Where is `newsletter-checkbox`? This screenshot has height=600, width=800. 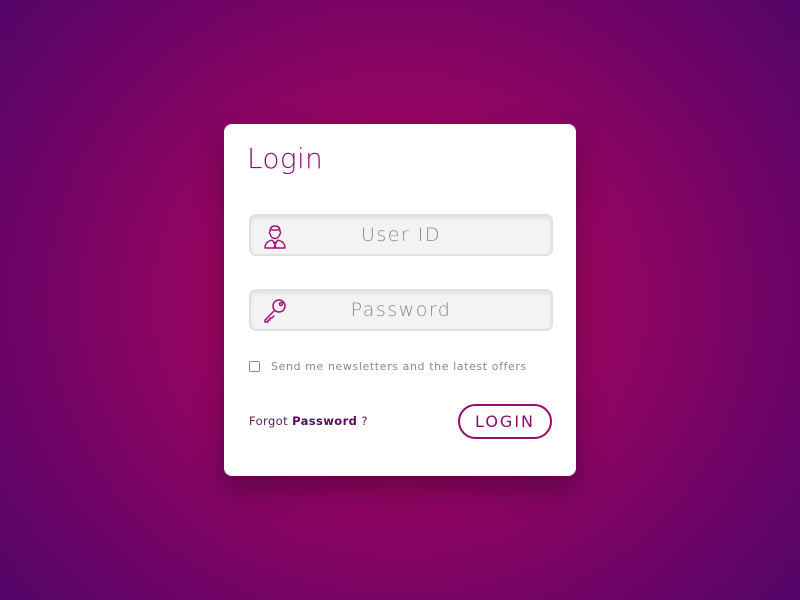 newsletter-checkbox is located at coordinates (254, 366).